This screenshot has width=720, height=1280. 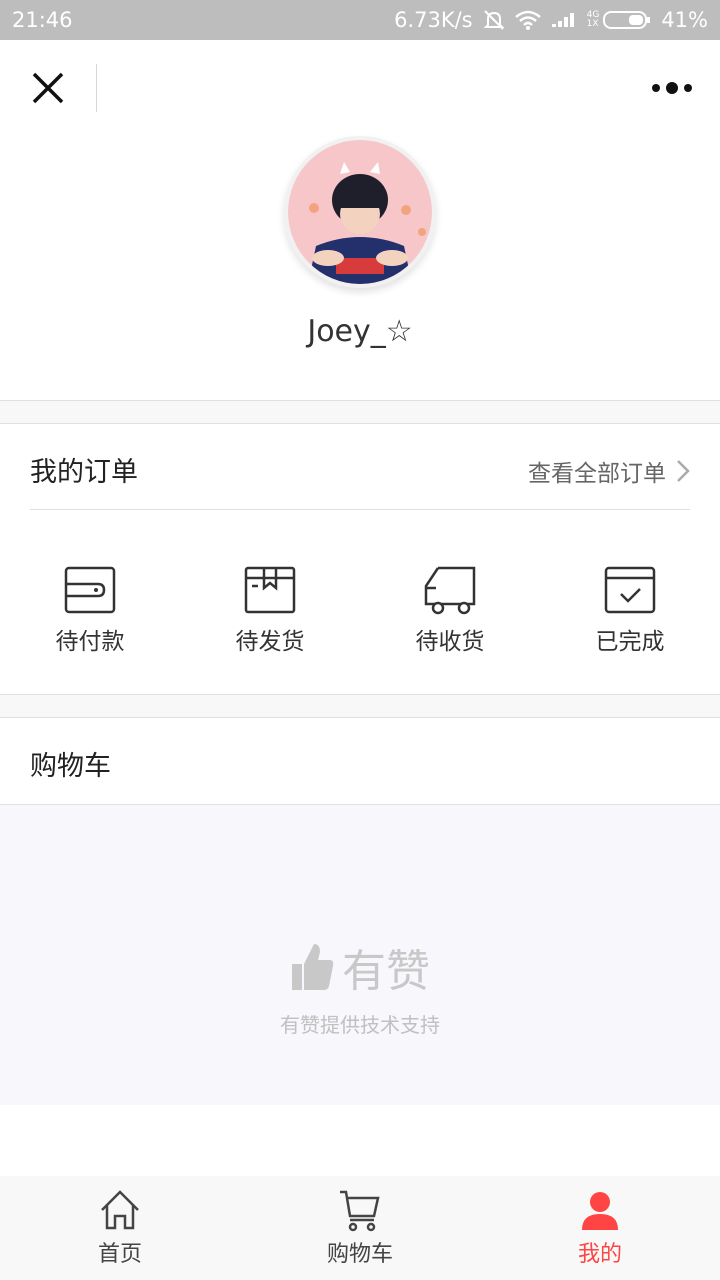 I want to click on top-nav, so click(x=360, y=88).